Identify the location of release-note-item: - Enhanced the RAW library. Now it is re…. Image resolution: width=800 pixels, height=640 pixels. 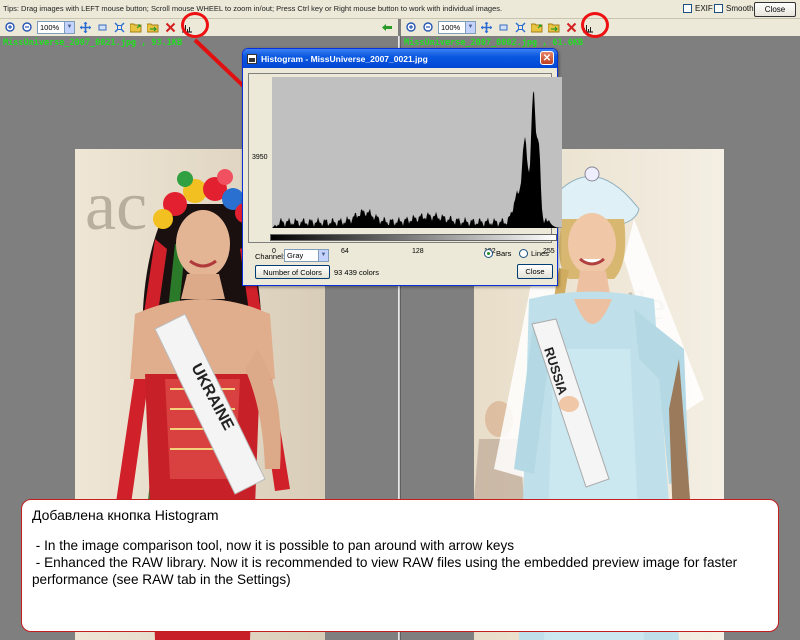
(386, 571).